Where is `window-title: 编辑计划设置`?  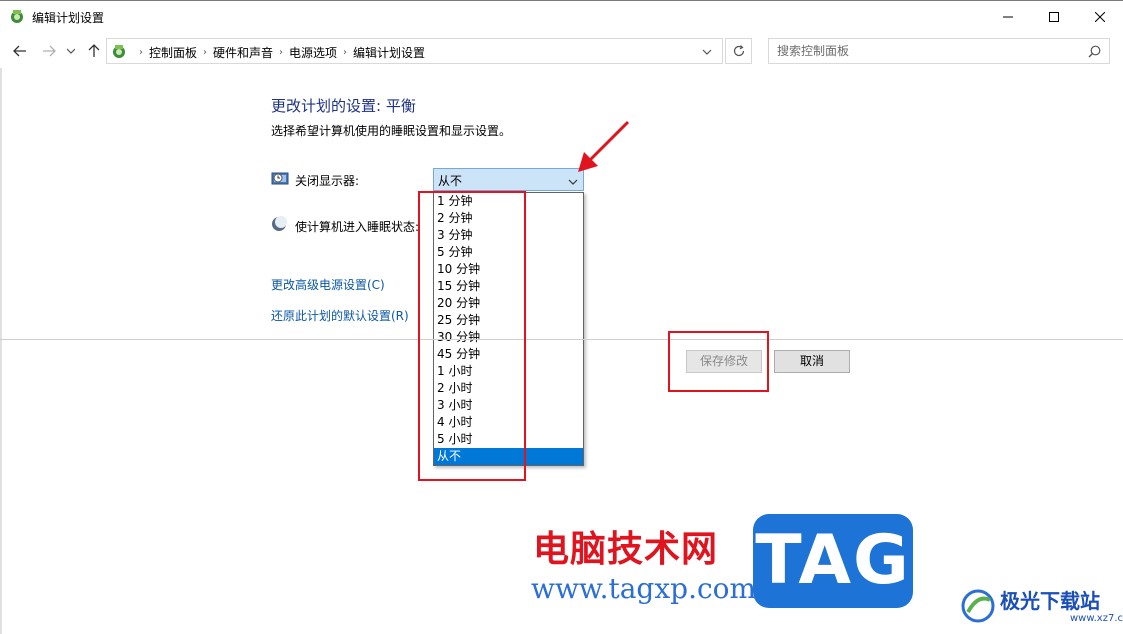 window-title: 编辑计划设置 is located at coordinates (68, 18).